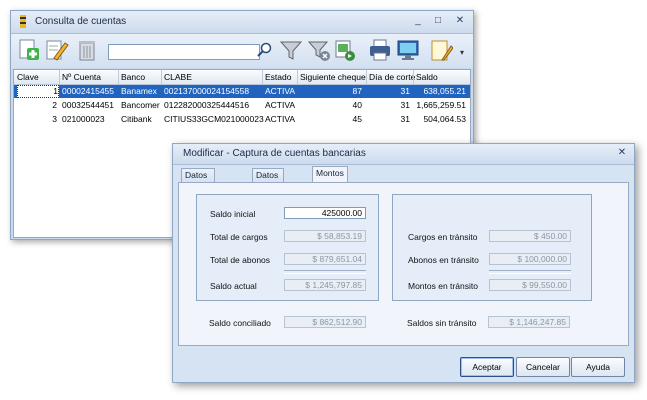 The width and height of the screenshot is (647, 400). What do you see at coordinates (460, 21) in the screenshot?
I see `close-button: ✕` at bounding box center [460, 21].